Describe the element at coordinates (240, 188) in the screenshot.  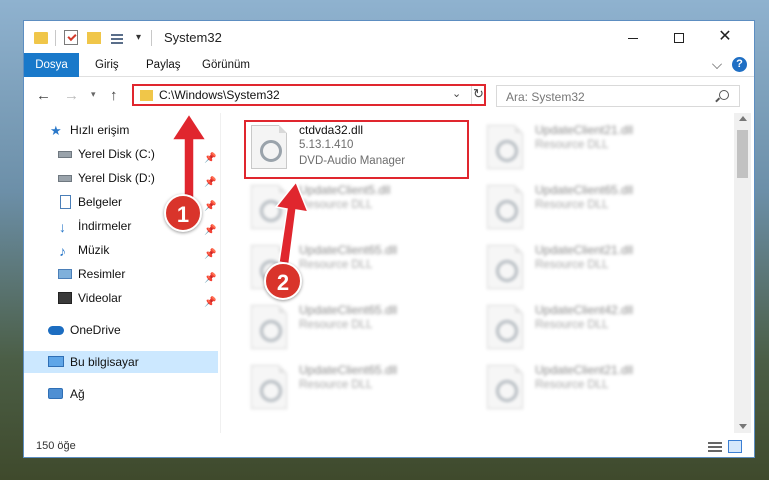
I see `annotation-arrows` at that location.